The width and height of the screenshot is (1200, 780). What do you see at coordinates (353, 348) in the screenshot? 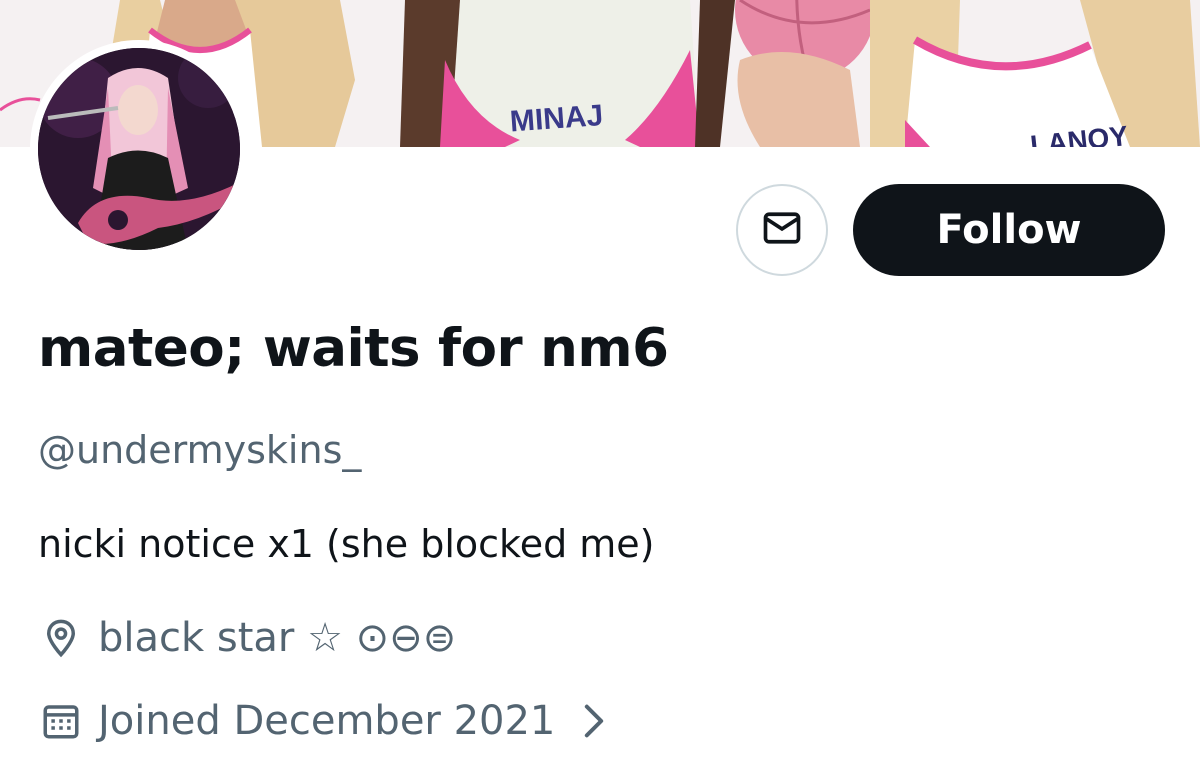
I see `display-name: mateo; waits for nm6` at bounding box center [353, 348].